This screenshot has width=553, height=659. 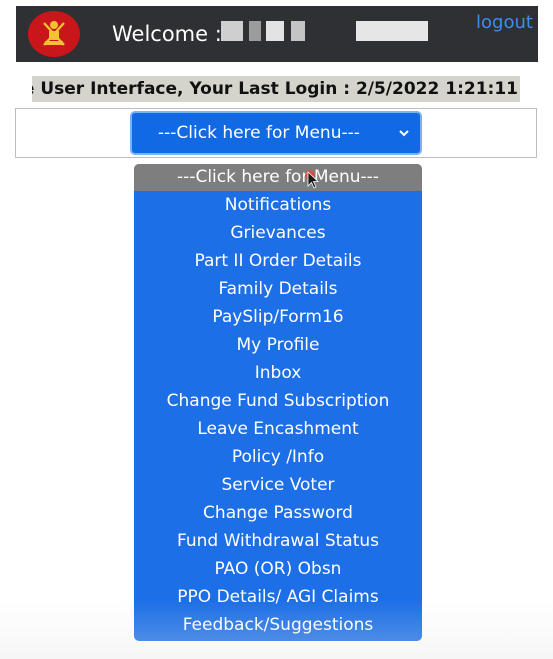 I want to click on menu-option-change-password: Change Password, so click(x=278, y=513).